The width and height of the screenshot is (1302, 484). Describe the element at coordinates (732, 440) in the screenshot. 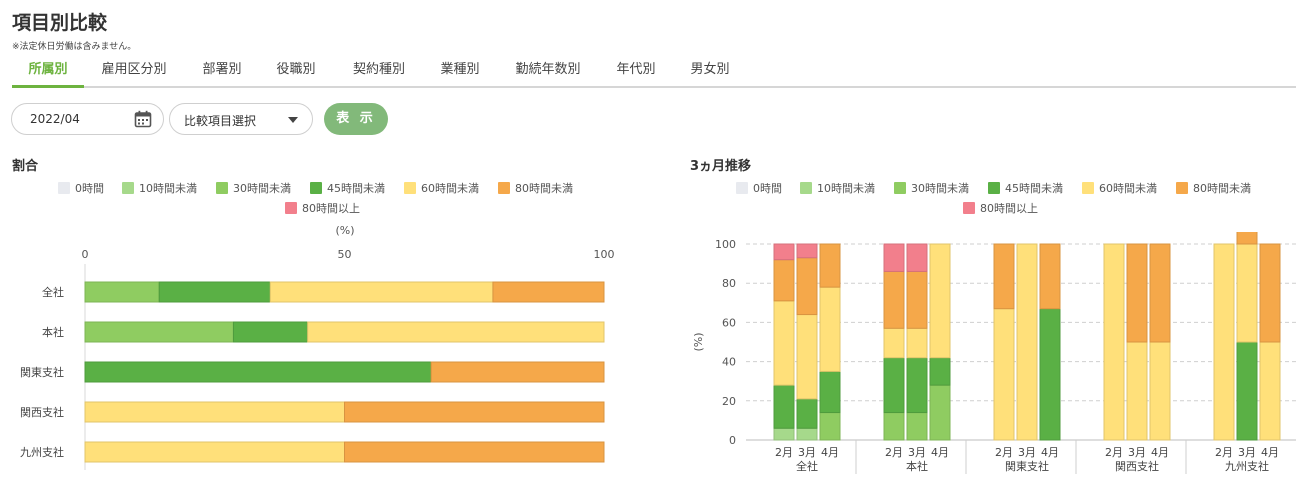

I see `y-tick-label: 0` at that location.